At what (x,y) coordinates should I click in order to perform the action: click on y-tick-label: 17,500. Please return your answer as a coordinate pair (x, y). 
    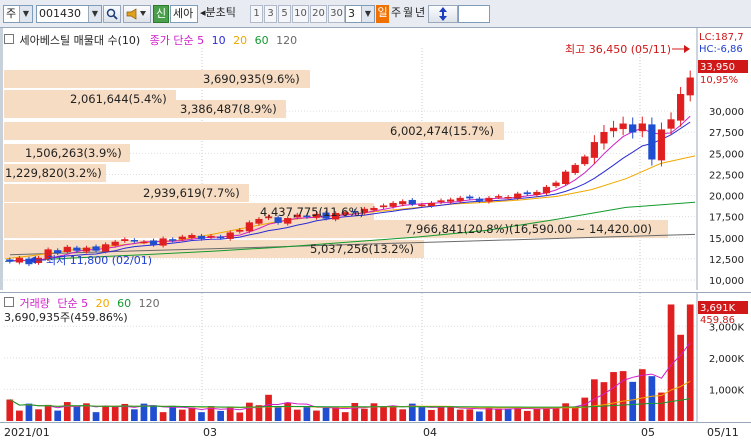
    Looking at the image, I should click on (726, 218).